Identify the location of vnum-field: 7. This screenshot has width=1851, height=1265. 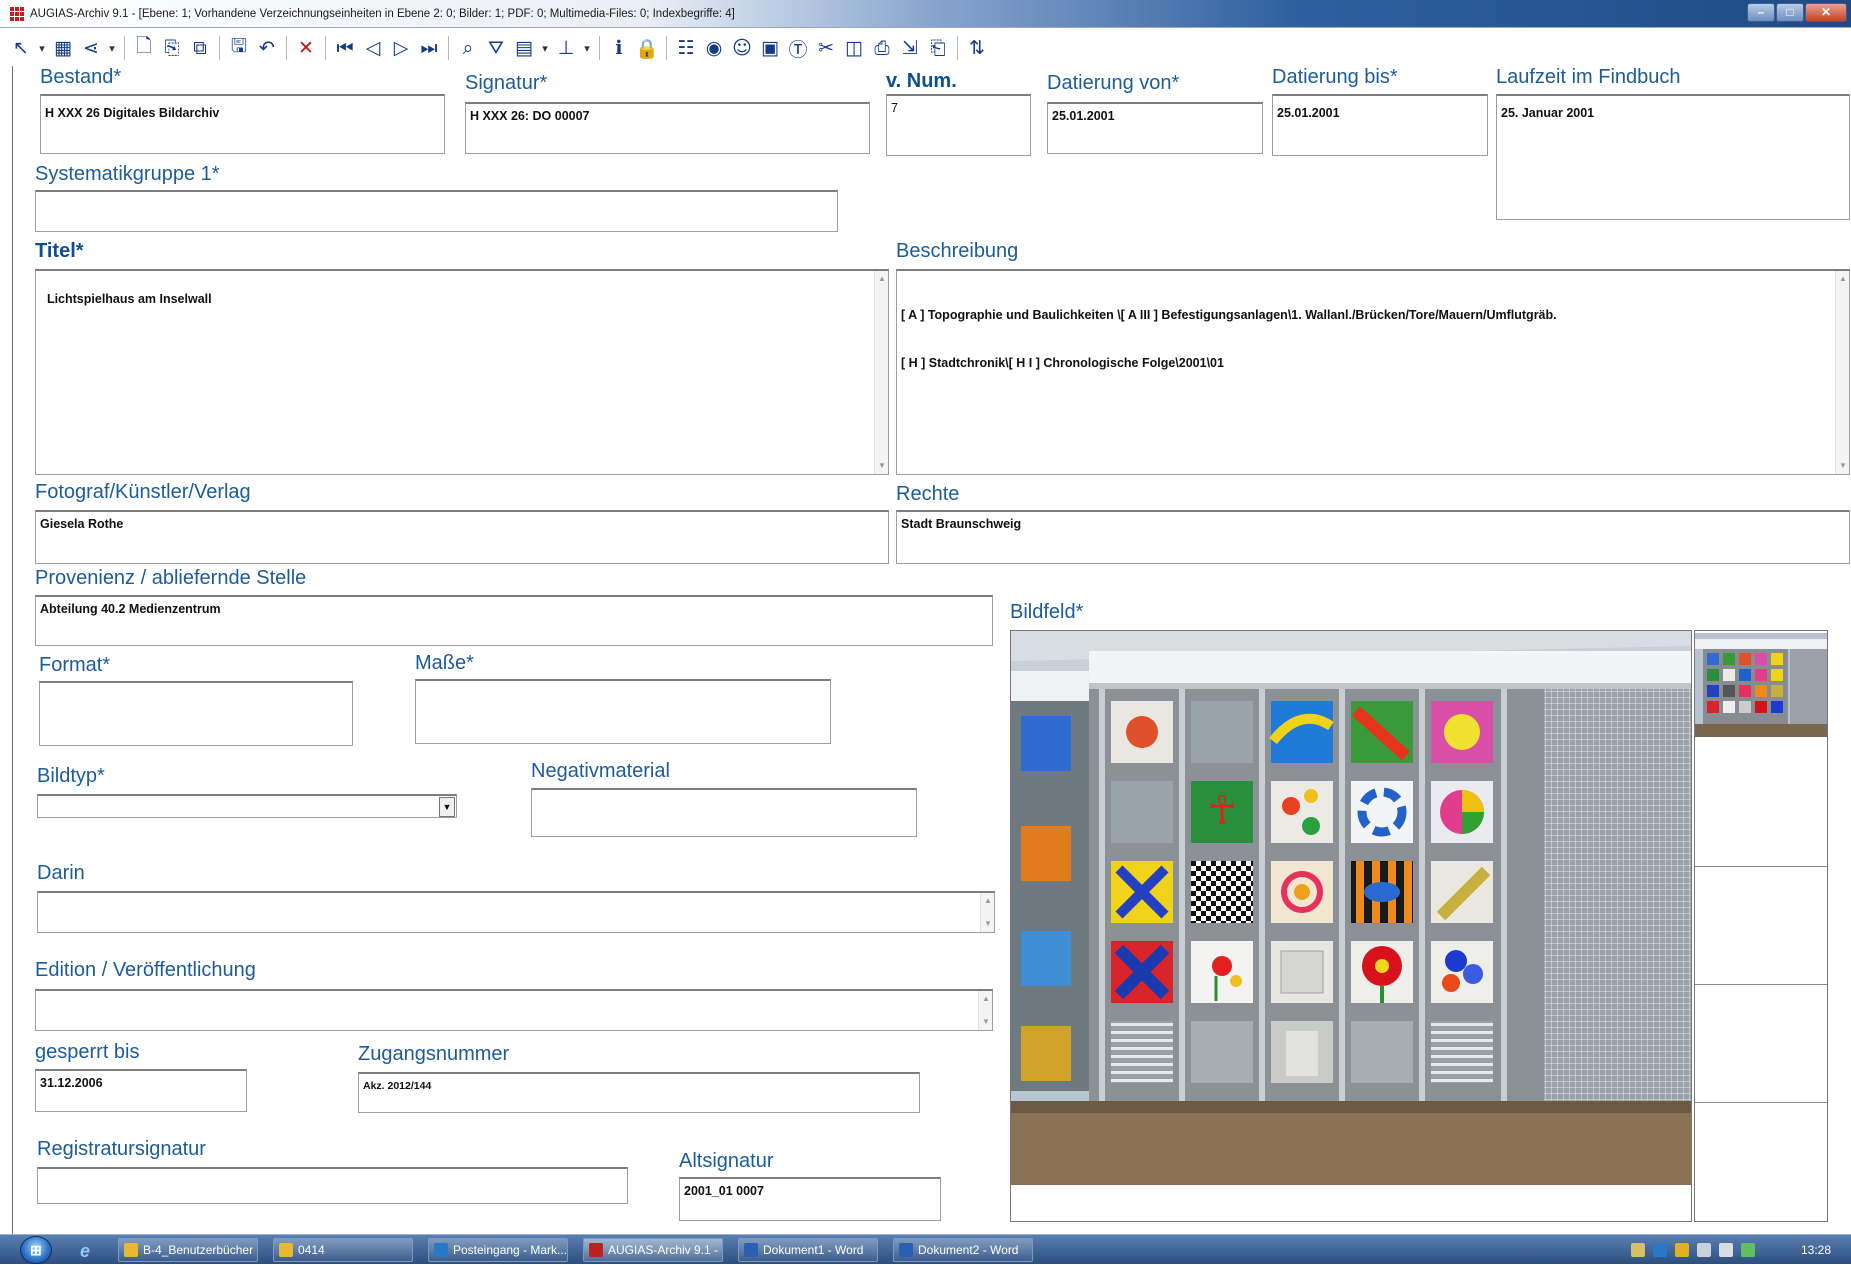
(958, 125).